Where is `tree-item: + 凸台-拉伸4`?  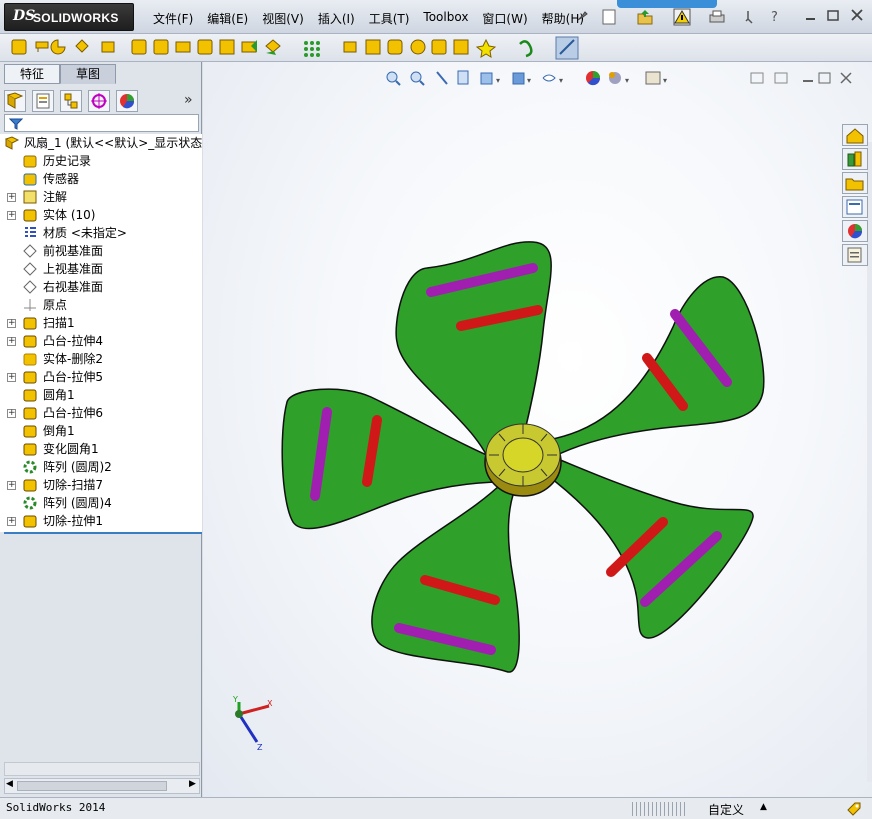 tree-item: + 凸台-拉伸4 is located at coordinates (101, 341).